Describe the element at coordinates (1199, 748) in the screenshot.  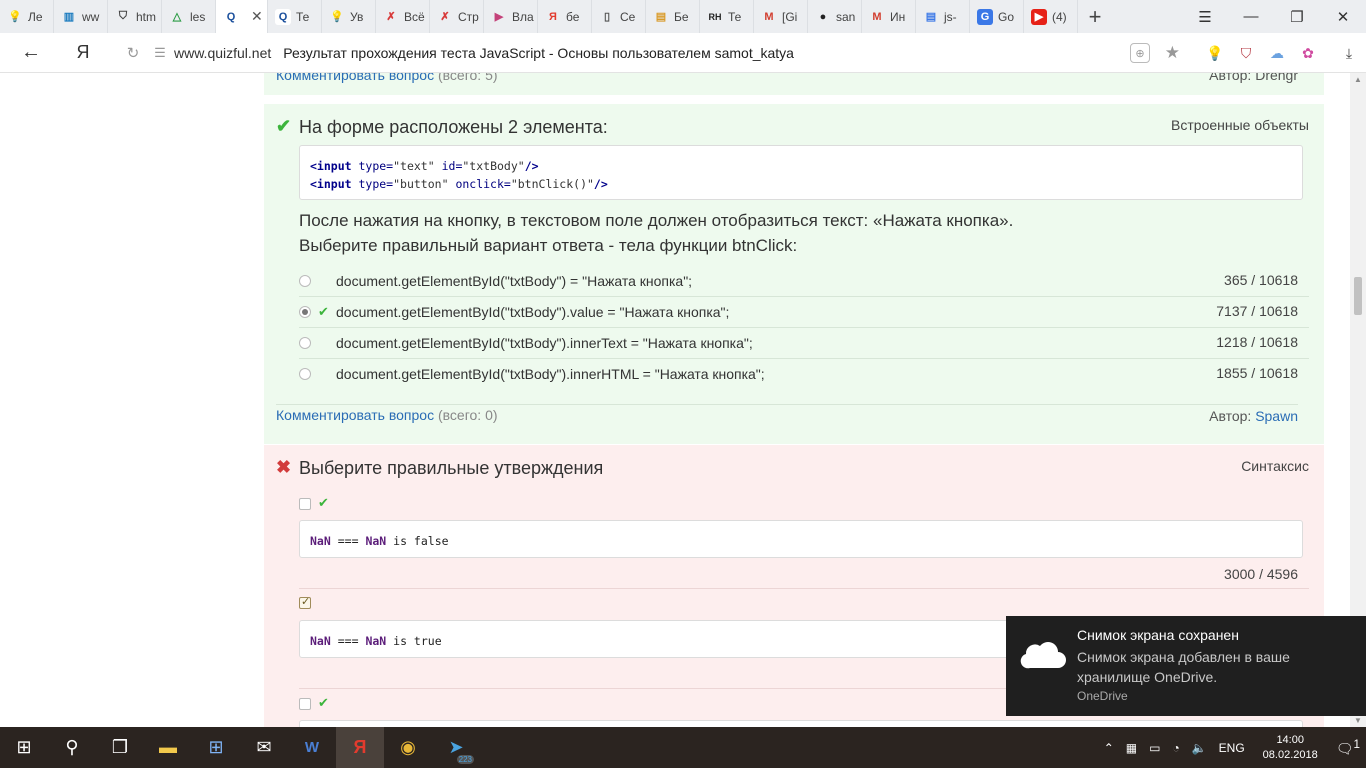
I see `volume-icon: 🔈` at that location.